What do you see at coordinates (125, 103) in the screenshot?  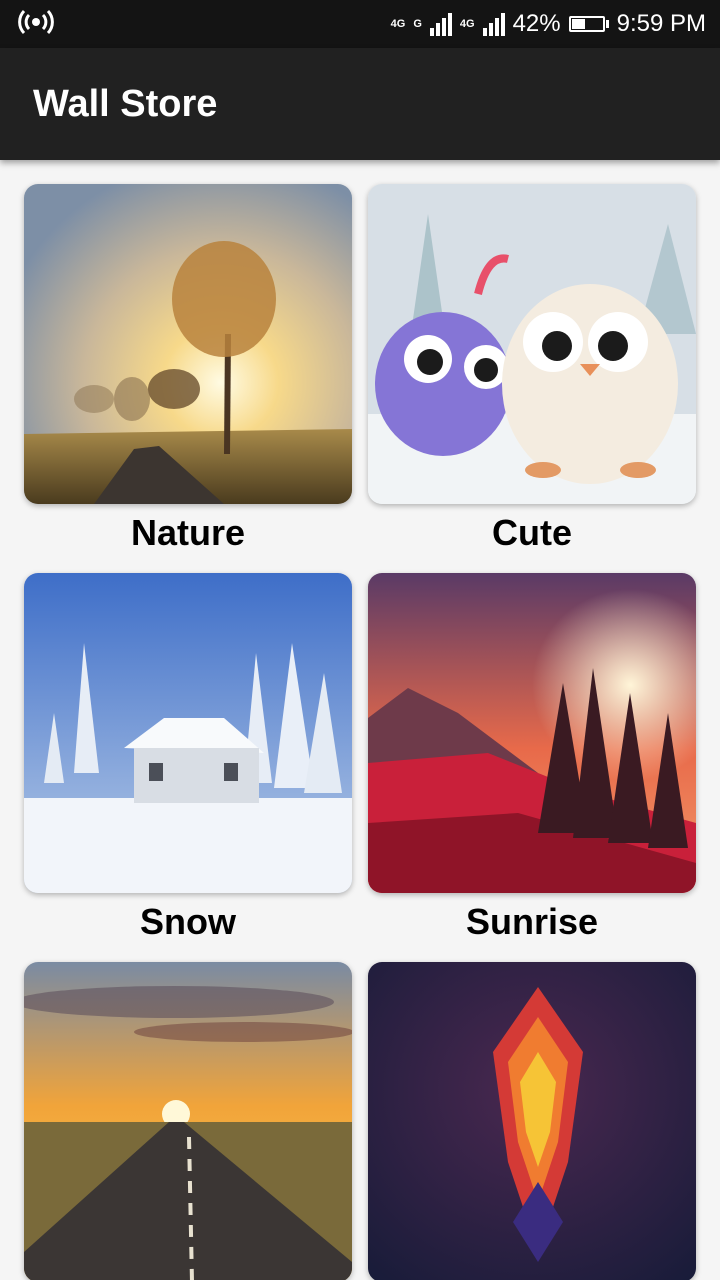 I see `app-title: Wall Store` at bounding box center [125, 103].